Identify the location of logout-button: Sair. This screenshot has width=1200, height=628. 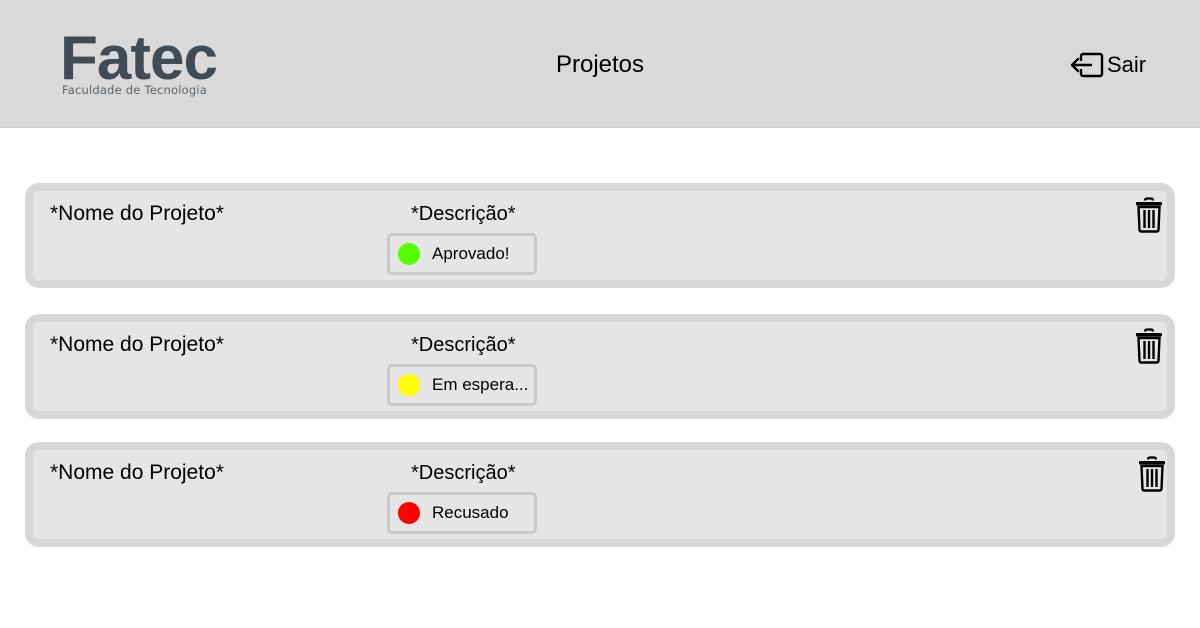
(1107, 65).